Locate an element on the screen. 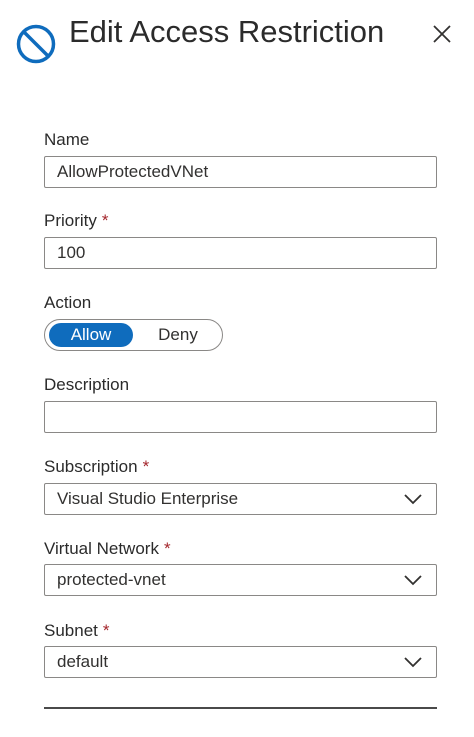 The width and height of the screenshot is (474, 737). subscription-label: Subscription * is located at coordinates (96, 467).